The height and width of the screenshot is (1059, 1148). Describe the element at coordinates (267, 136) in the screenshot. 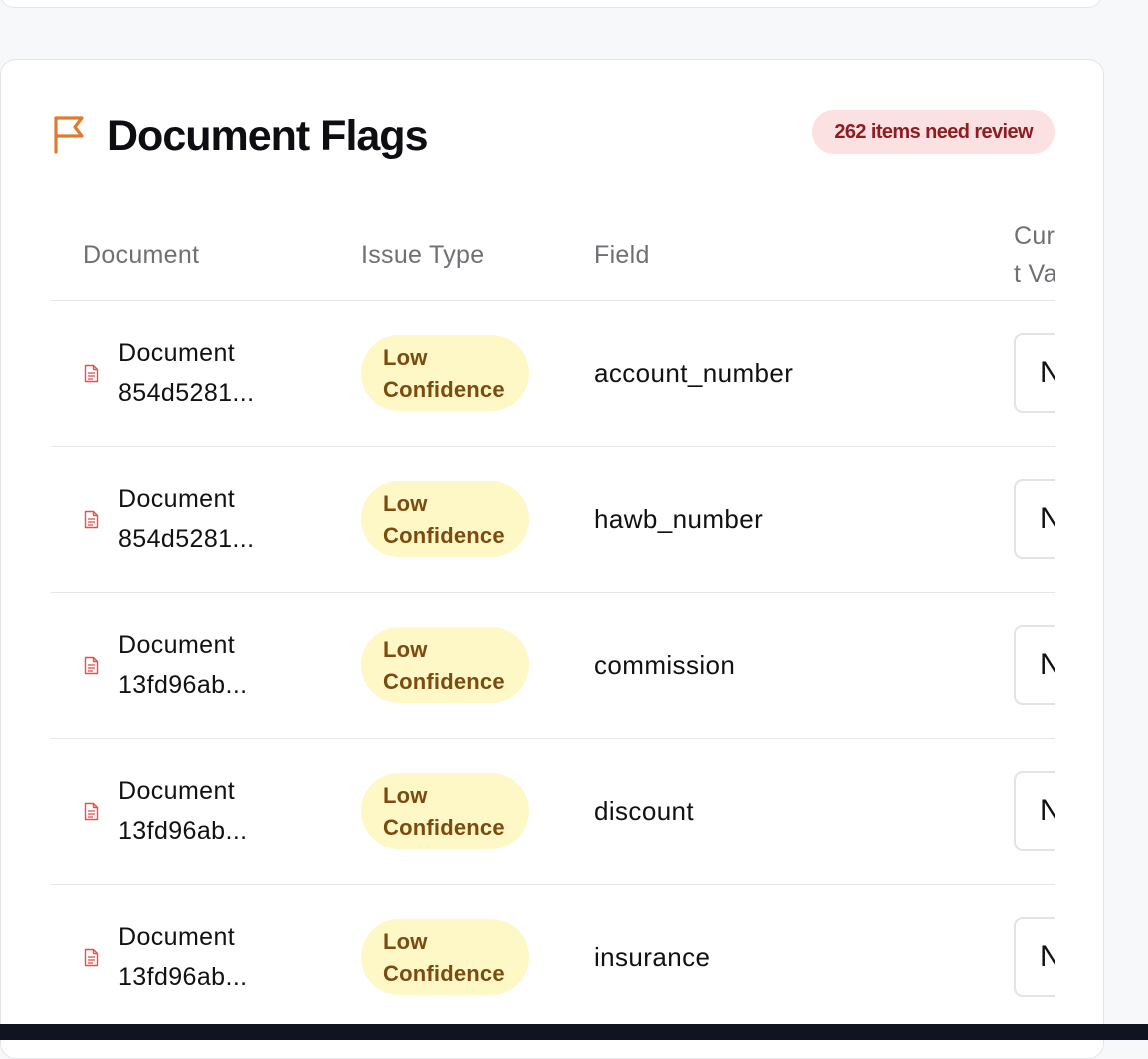

I see `page-title: Document Flags` at that location.